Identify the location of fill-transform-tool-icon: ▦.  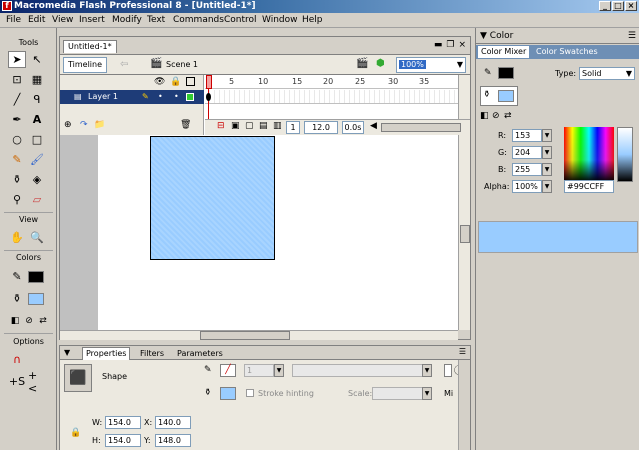
(37, 79).